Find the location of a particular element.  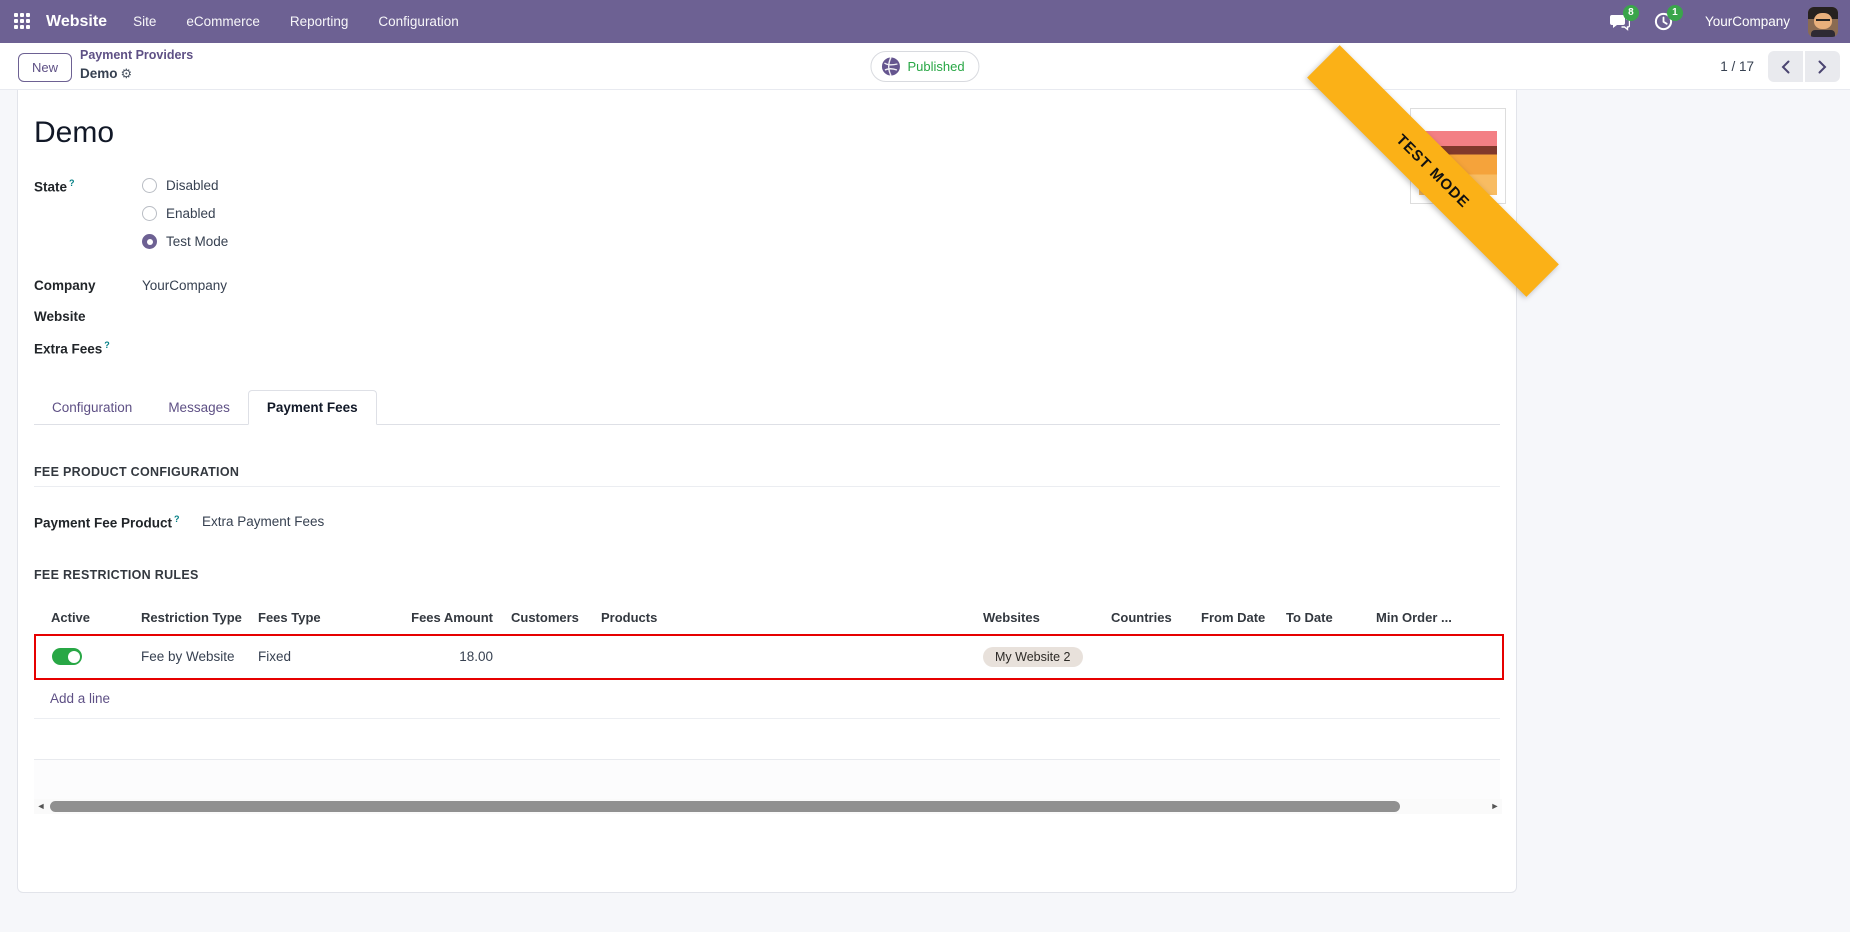

breadcrumb-payment-providers: Payment Providers is located at coordinates (136, 56).